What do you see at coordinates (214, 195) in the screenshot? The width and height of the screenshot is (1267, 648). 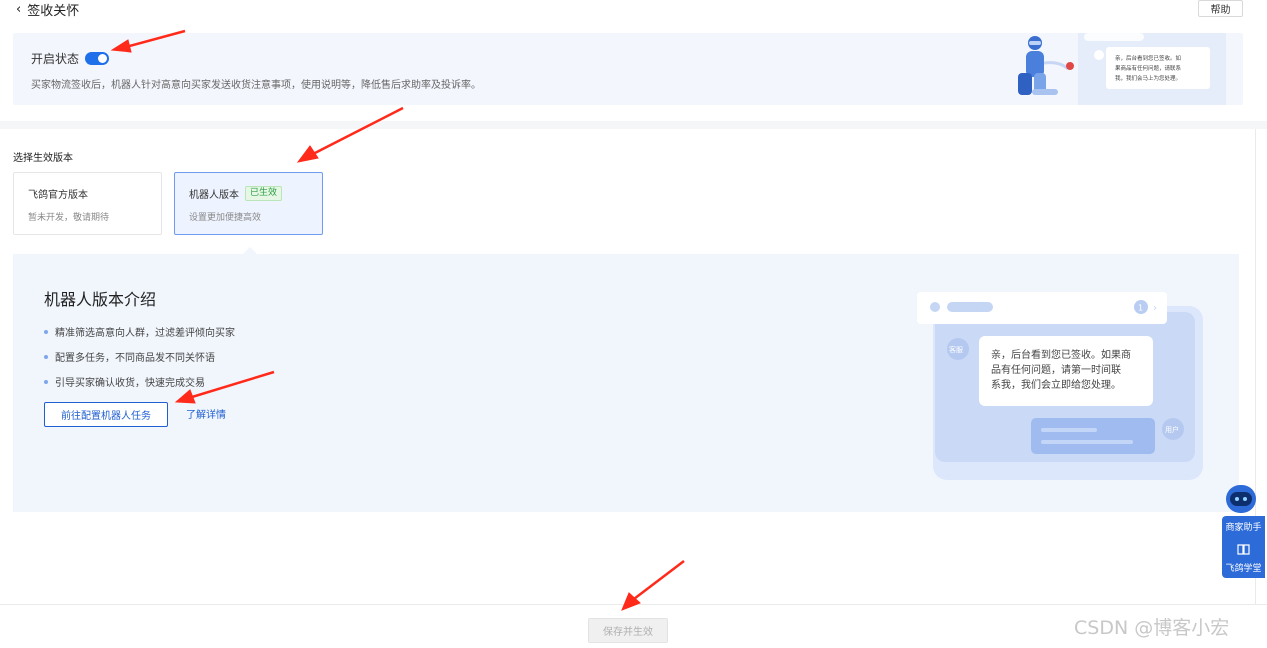 I see `card-title: 机器人版本` at bounding box center [214, 195].